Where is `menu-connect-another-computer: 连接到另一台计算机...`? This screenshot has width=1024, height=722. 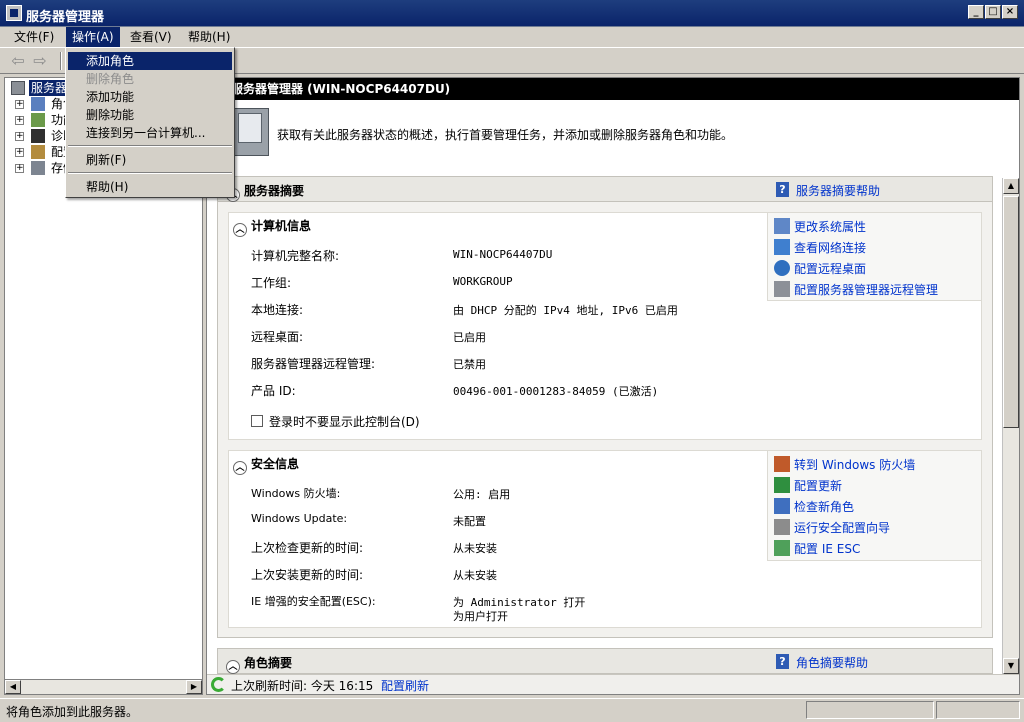 menu-connect-another-computer: 连接到另一台计算机... is located at coordinates (150, 133).